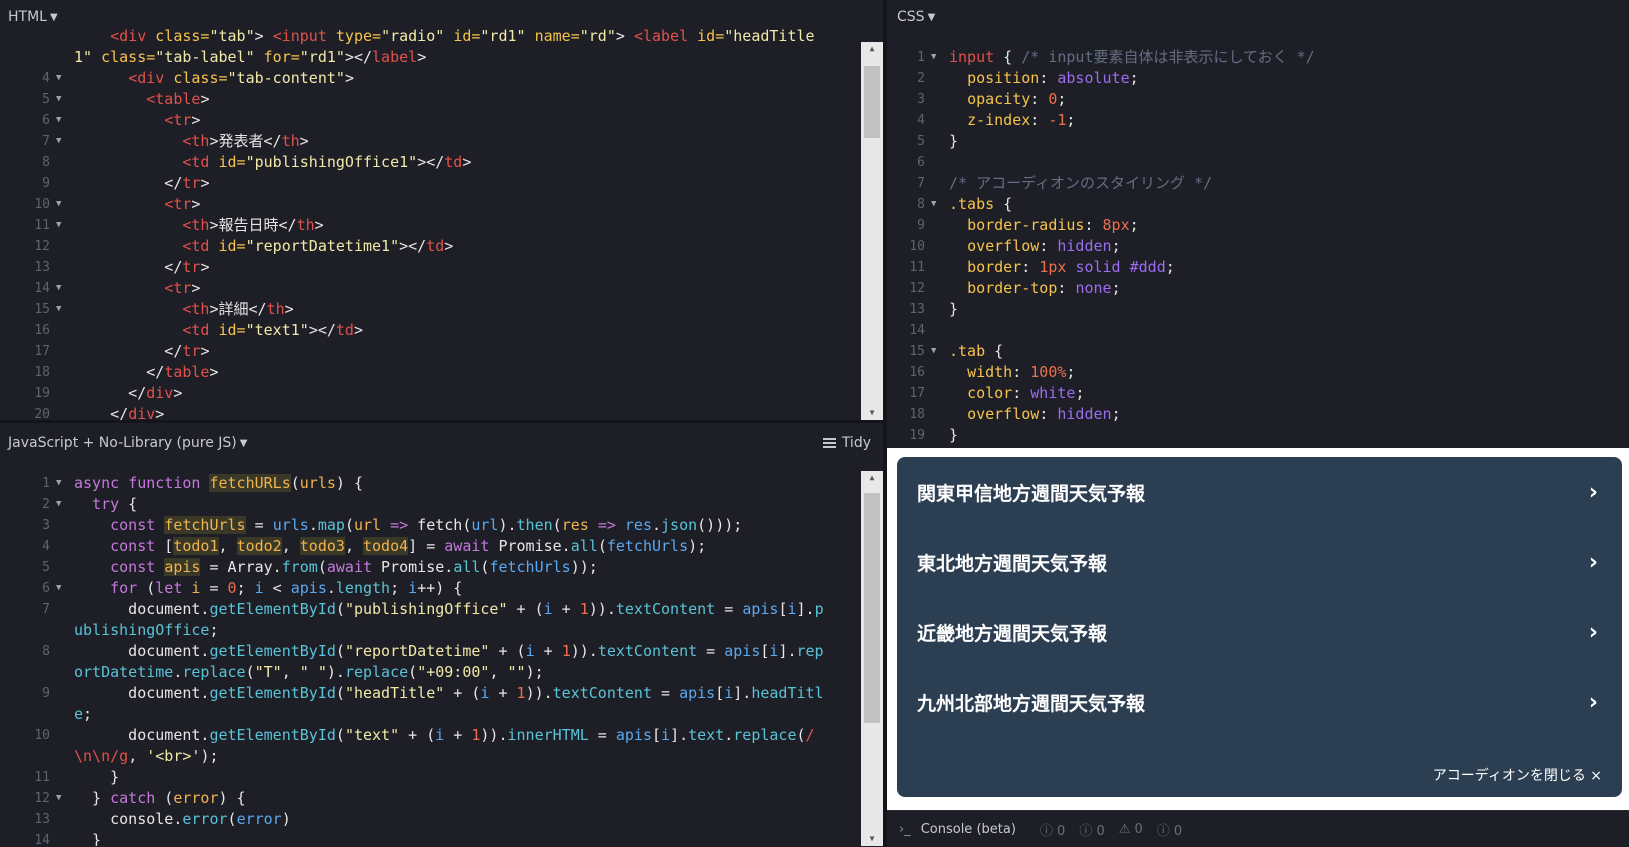 This screenshot has width=1629, height=847. I want to click on line-number: 16, so click(917, 372).